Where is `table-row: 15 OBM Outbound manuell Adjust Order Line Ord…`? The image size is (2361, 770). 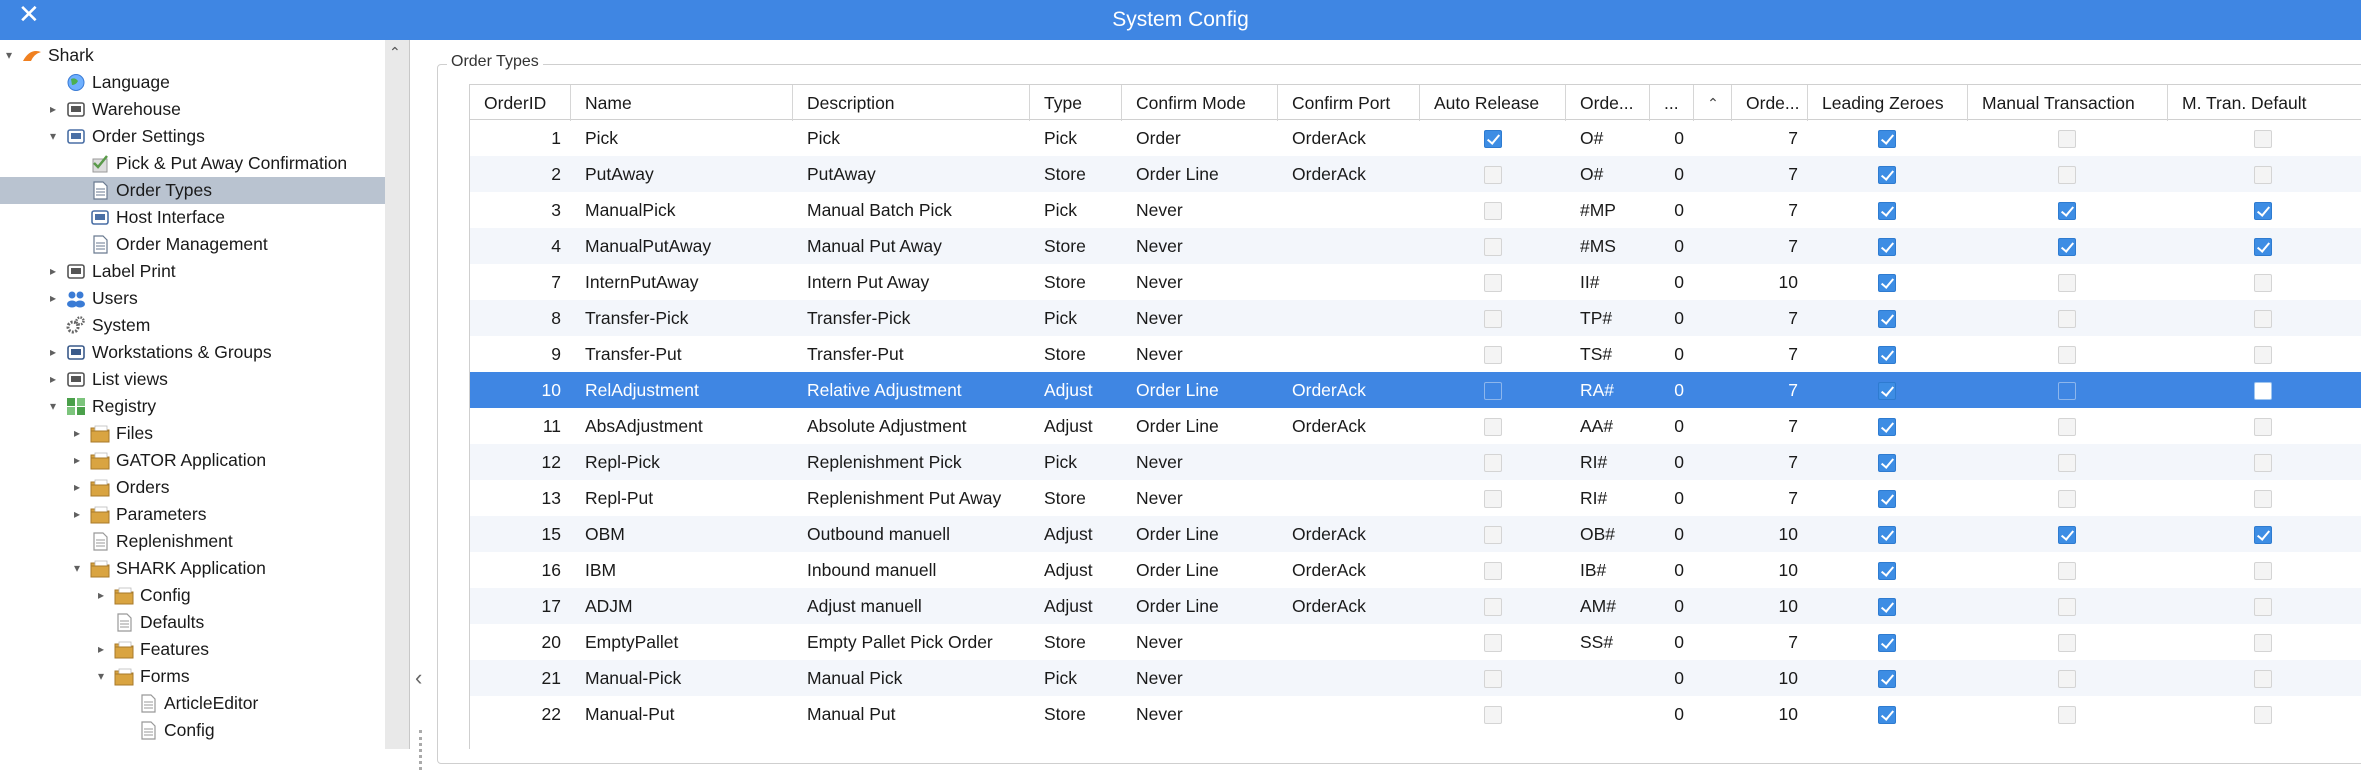 table-row: 15 OBM Outbound manuell Adjust Order Line Ord… is located at coordinates (1415, 534).